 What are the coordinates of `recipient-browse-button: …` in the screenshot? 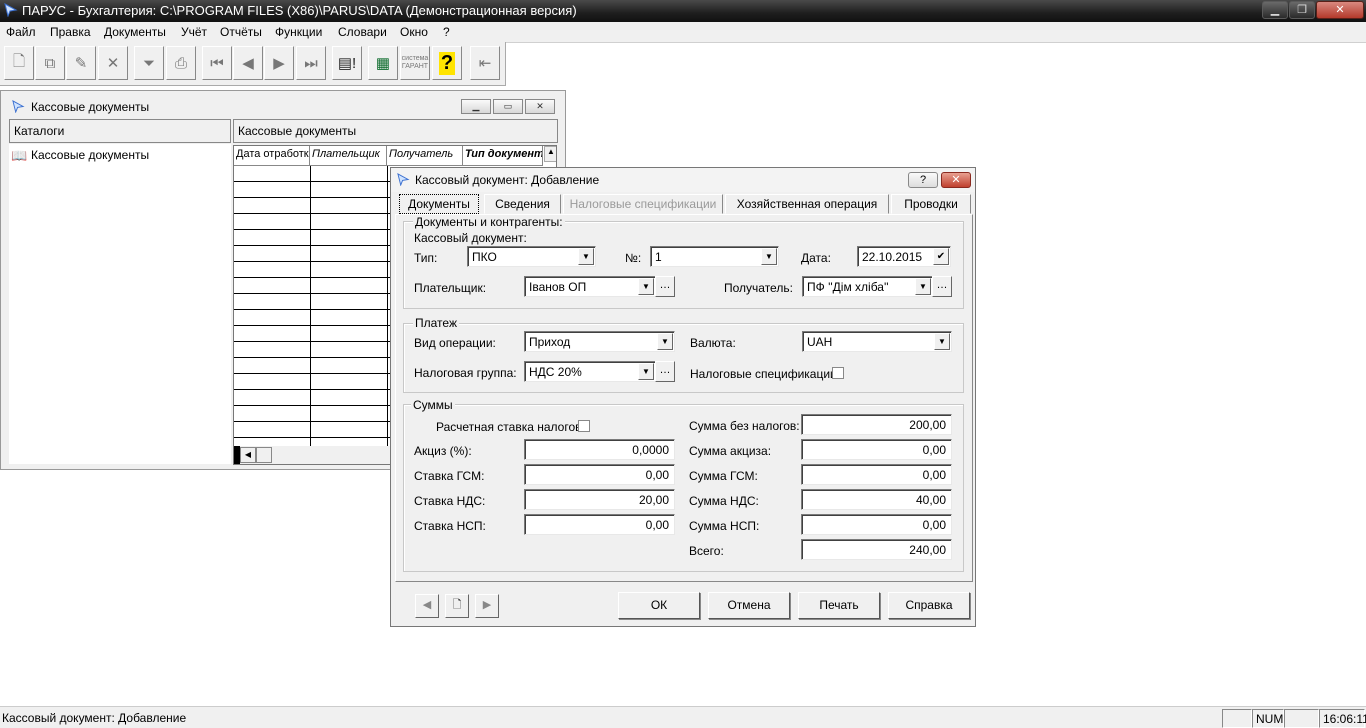 It's located at (942, 286).